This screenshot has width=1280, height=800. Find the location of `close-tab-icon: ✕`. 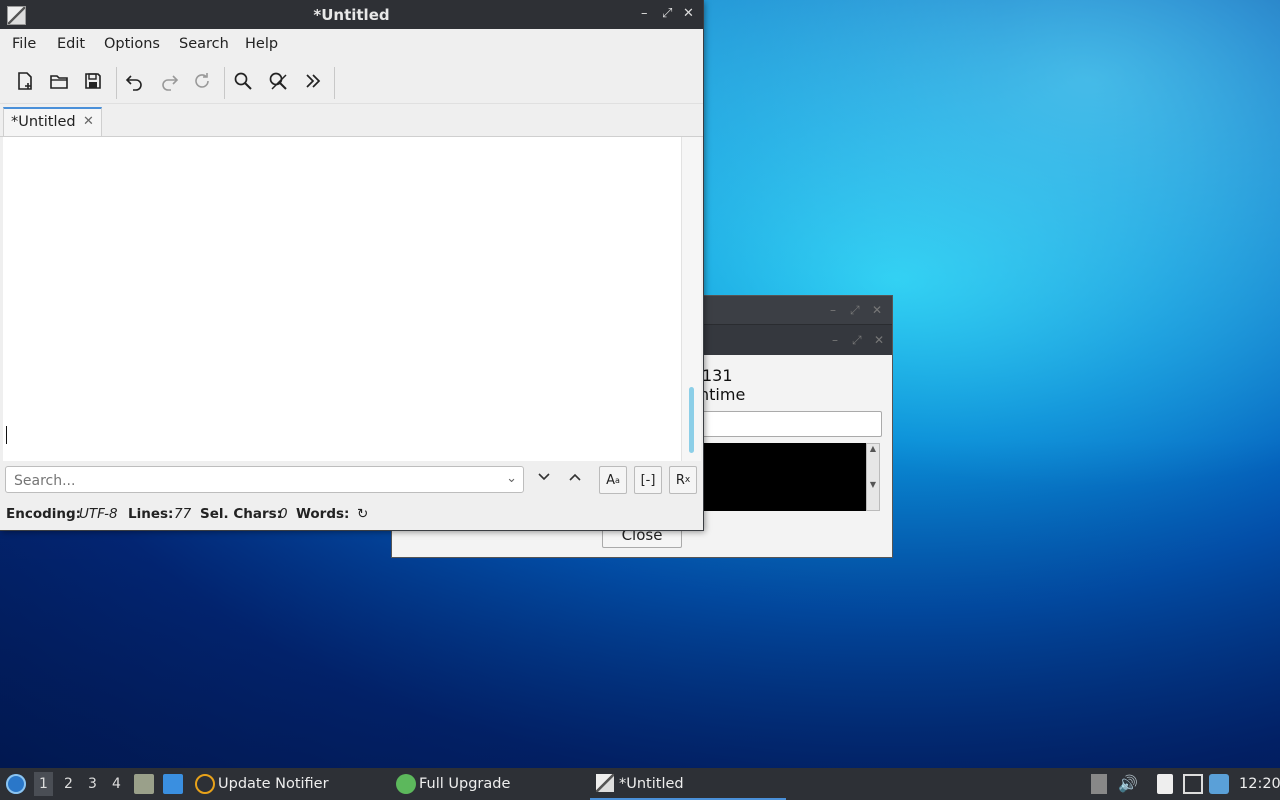

close-tab-icon: ✕ is located at coordinates (88, 121).